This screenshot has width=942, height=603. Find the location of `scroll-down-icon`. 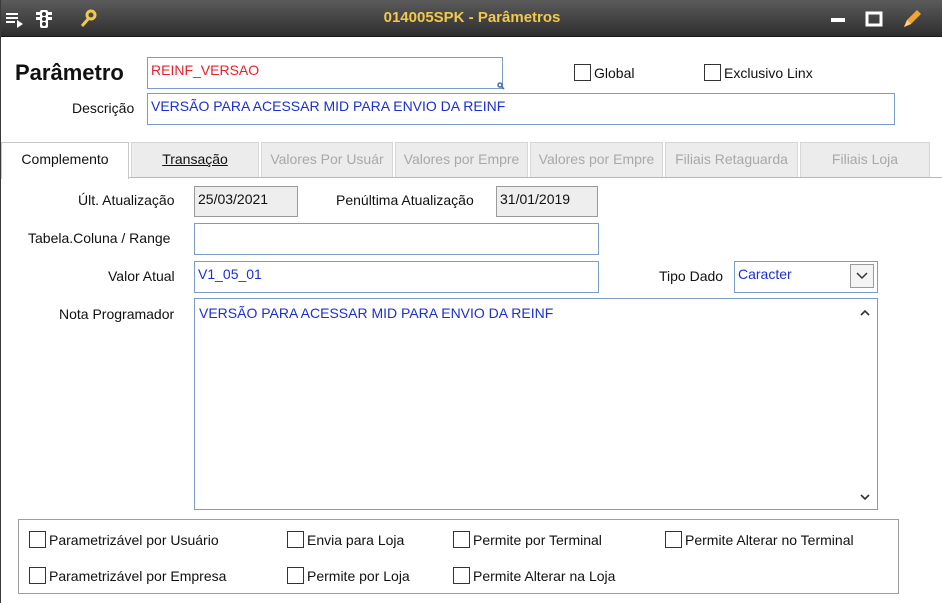

scroll-down-icon is located at coordinates (865, 497).